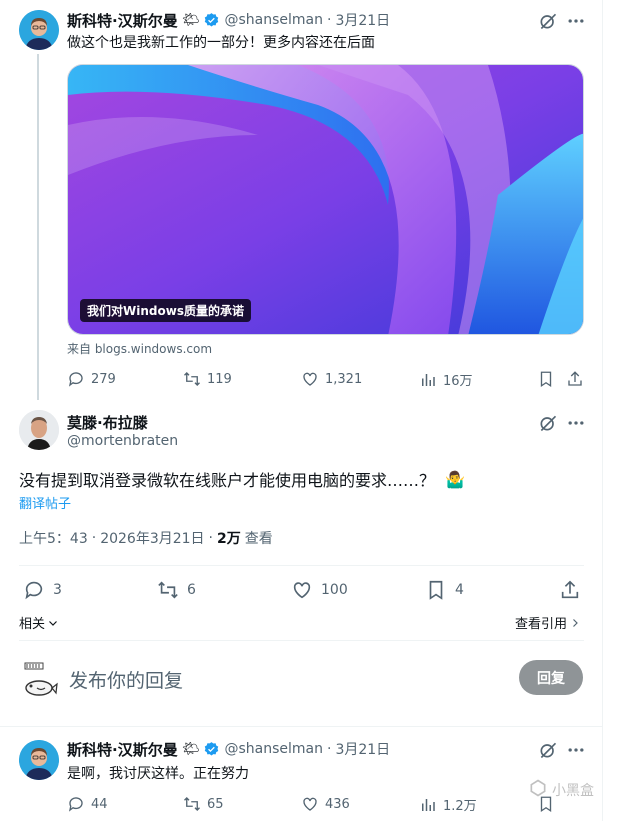 The width and height of the screenshot is (624, 821). Describe the element at coordinates (460, 806) in the screenshot. I see `view-count: 1.2万` at that location.